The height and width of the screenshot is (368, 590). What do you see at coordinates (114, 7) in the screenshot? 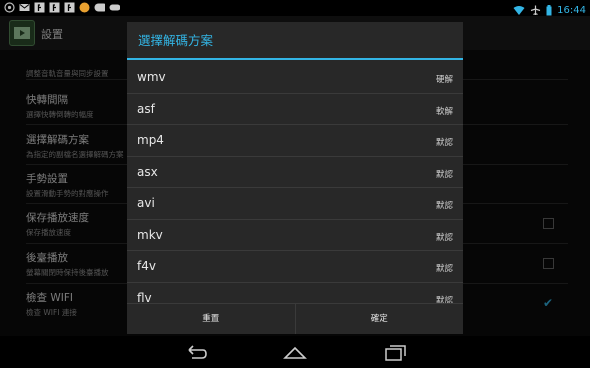
I see `gamepad-icon` at bounding box center [114, 7].